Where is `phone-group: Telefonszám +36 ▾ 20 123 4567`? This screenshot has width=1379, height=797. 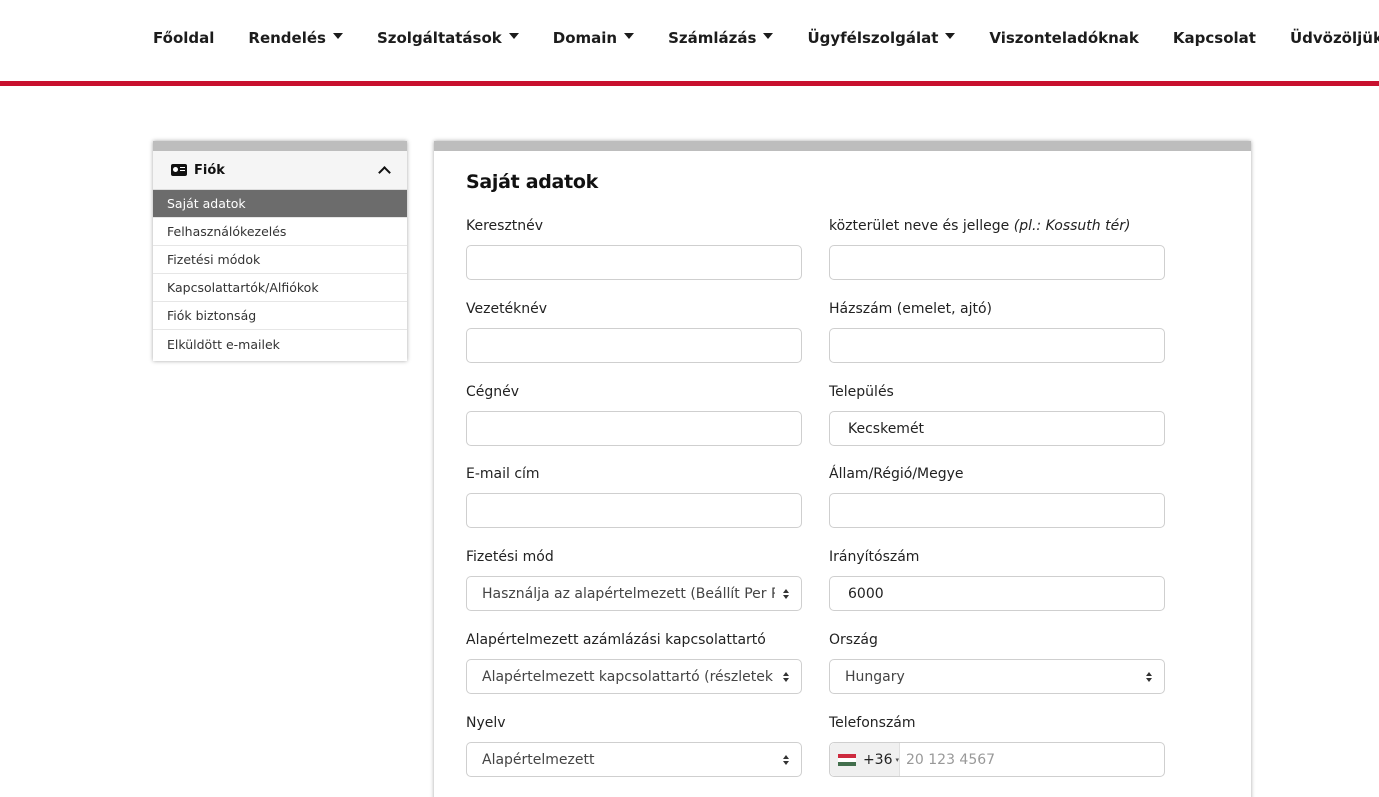
phone-group: Telefonszám +36 ▾ 20 123 4567 is located at coordinates (997, 746).